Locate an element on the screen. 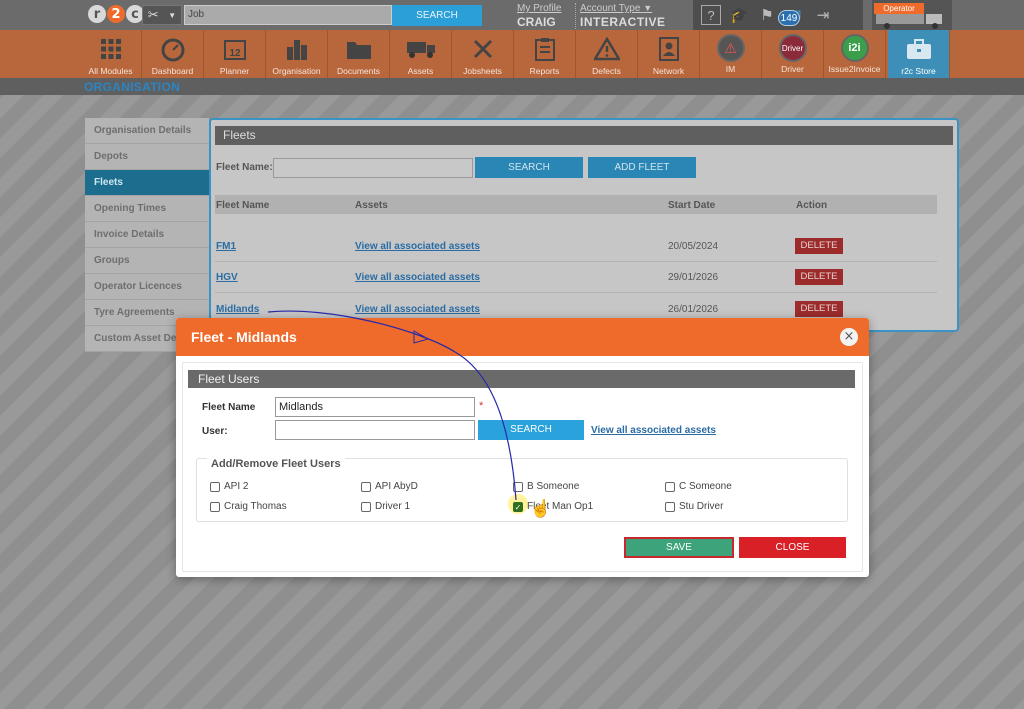 Image resolution: width=1024 pixels, height=709 pixels. contact-card-icon is located at coordinates (669, 49).